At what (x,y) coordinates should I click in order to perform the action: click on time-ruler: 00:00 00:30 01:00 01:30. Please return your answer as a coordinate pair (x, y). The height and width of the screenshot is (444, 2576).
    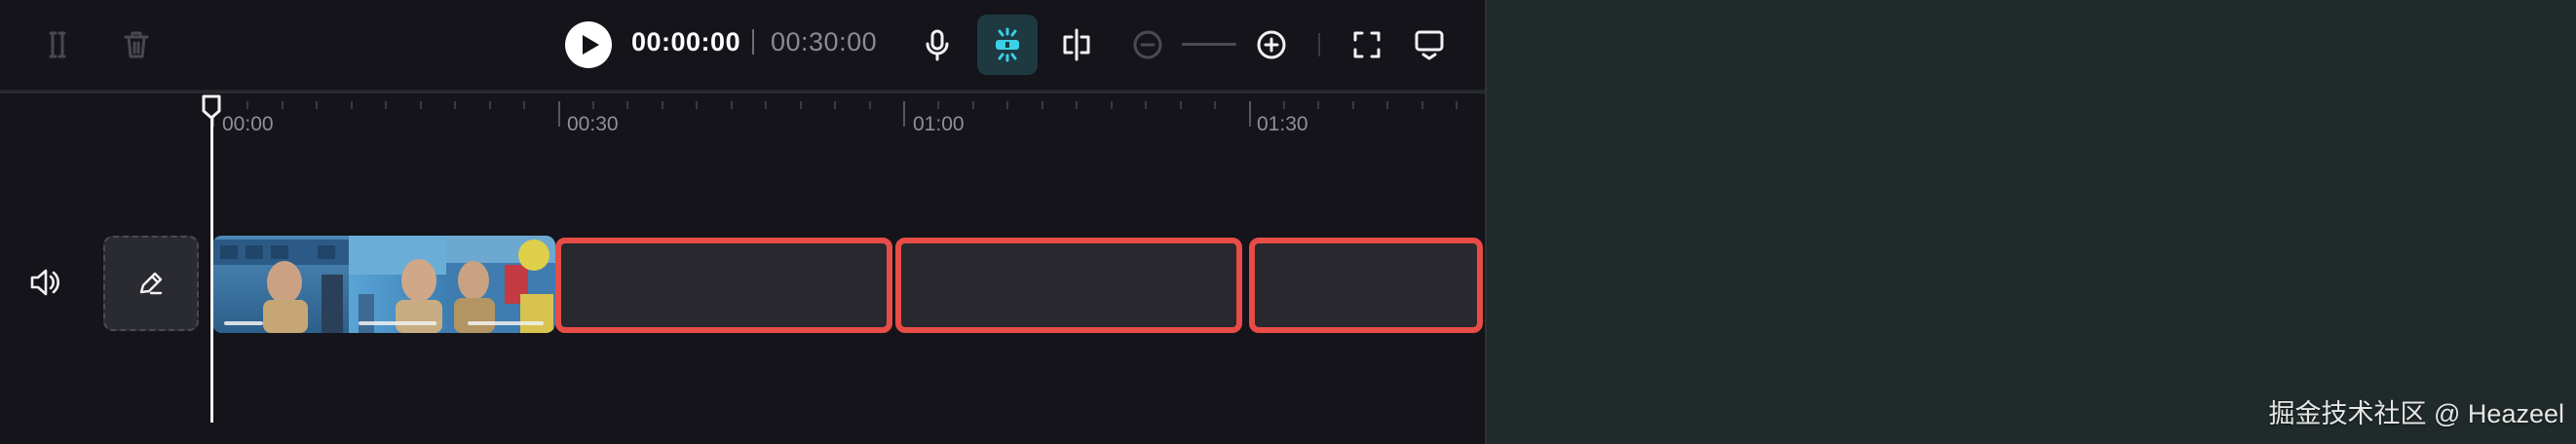
    Looking at the image, I should click on (742, 116).